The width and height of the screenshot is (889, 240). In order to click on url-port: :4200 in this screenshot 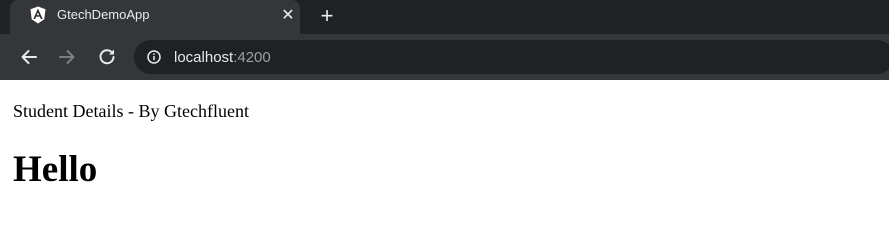, I will do `click(252, 57)`.